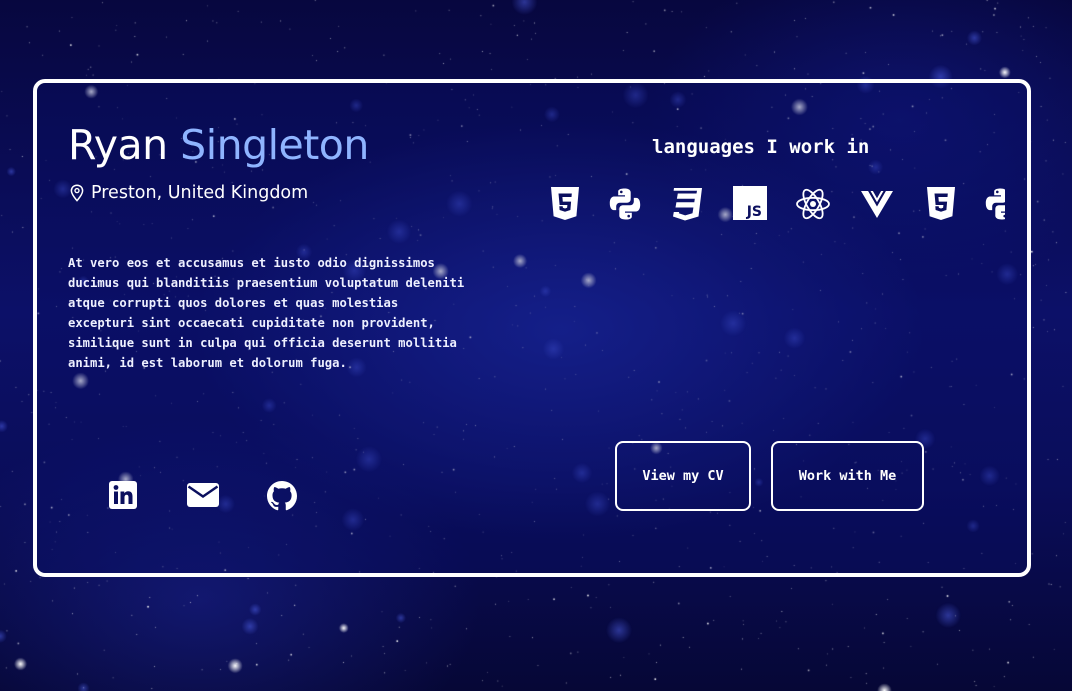 This screenshot has width=1072, height=691. What do you see at coordinates (687, 204) in the screenshot?
I see `css3-icon` at bounding box center [687, 204].